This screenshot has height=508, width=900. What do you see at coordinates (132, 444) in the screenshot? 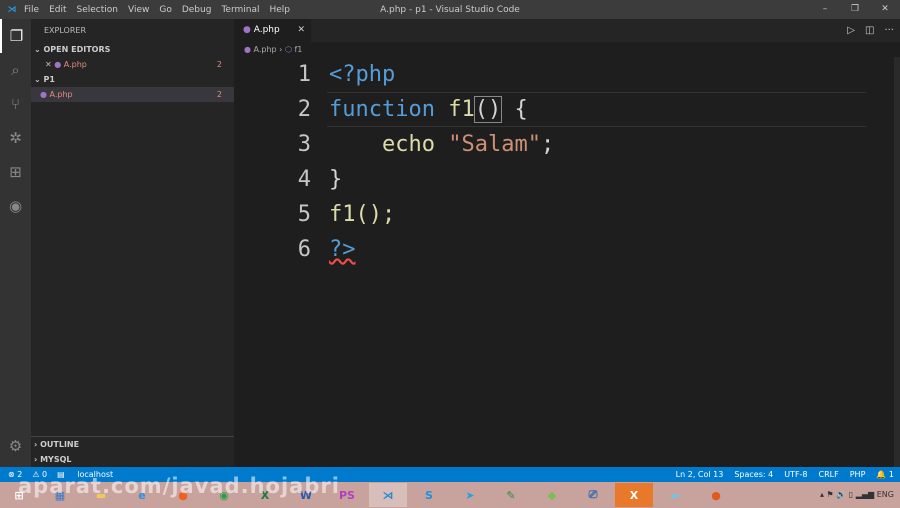
I see `outline-section: › OUTLINE` at bounding box center [132, 444].